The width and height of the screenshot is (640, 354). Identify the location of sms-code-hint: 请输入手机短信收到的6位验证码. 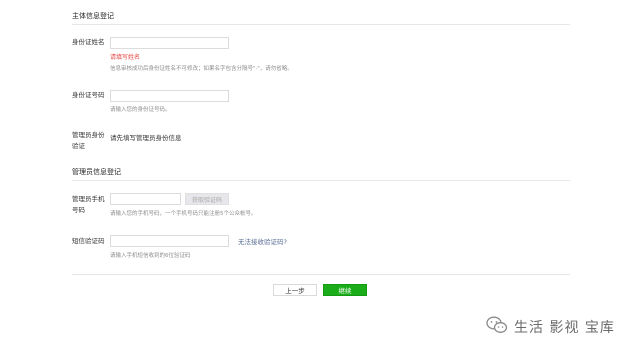
(150, 256).